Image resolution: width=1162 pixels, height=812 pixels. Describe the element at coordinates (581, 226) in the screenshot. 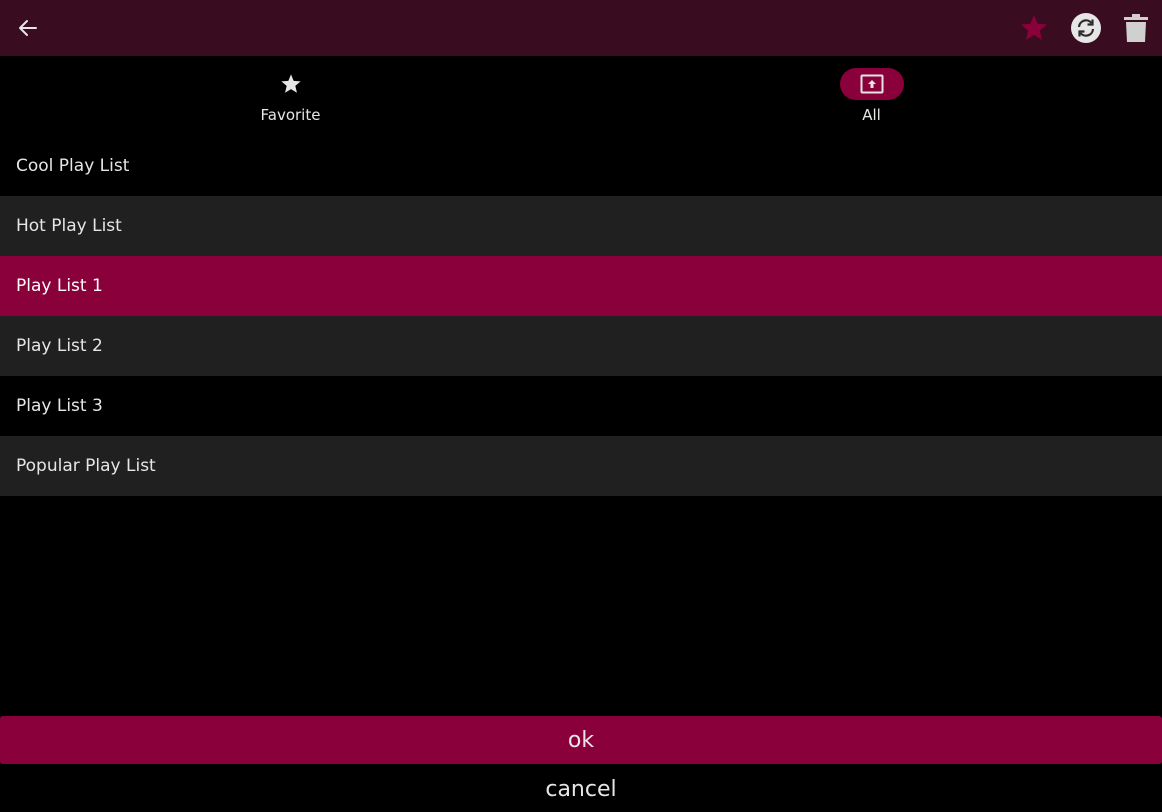

I see `list-item: Hot Play List` at that location.